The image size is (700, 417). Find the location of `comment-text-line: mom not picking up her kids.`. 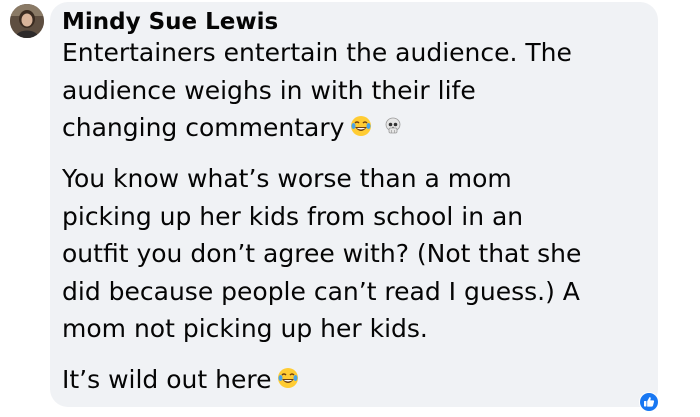

comment-text-line: mom not picking up her kids. is located at coordinates (245, 328).